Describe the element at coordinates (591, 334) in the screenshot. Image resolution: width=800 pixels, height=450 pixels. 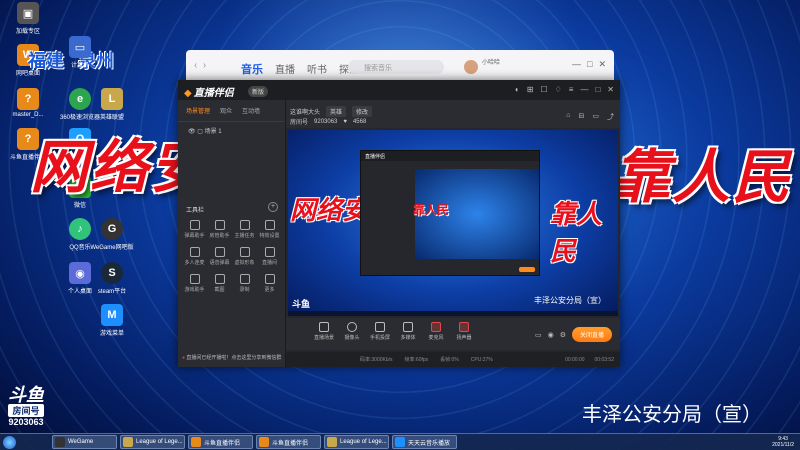
I see `stop-live-button: 关闭直播` at that location.